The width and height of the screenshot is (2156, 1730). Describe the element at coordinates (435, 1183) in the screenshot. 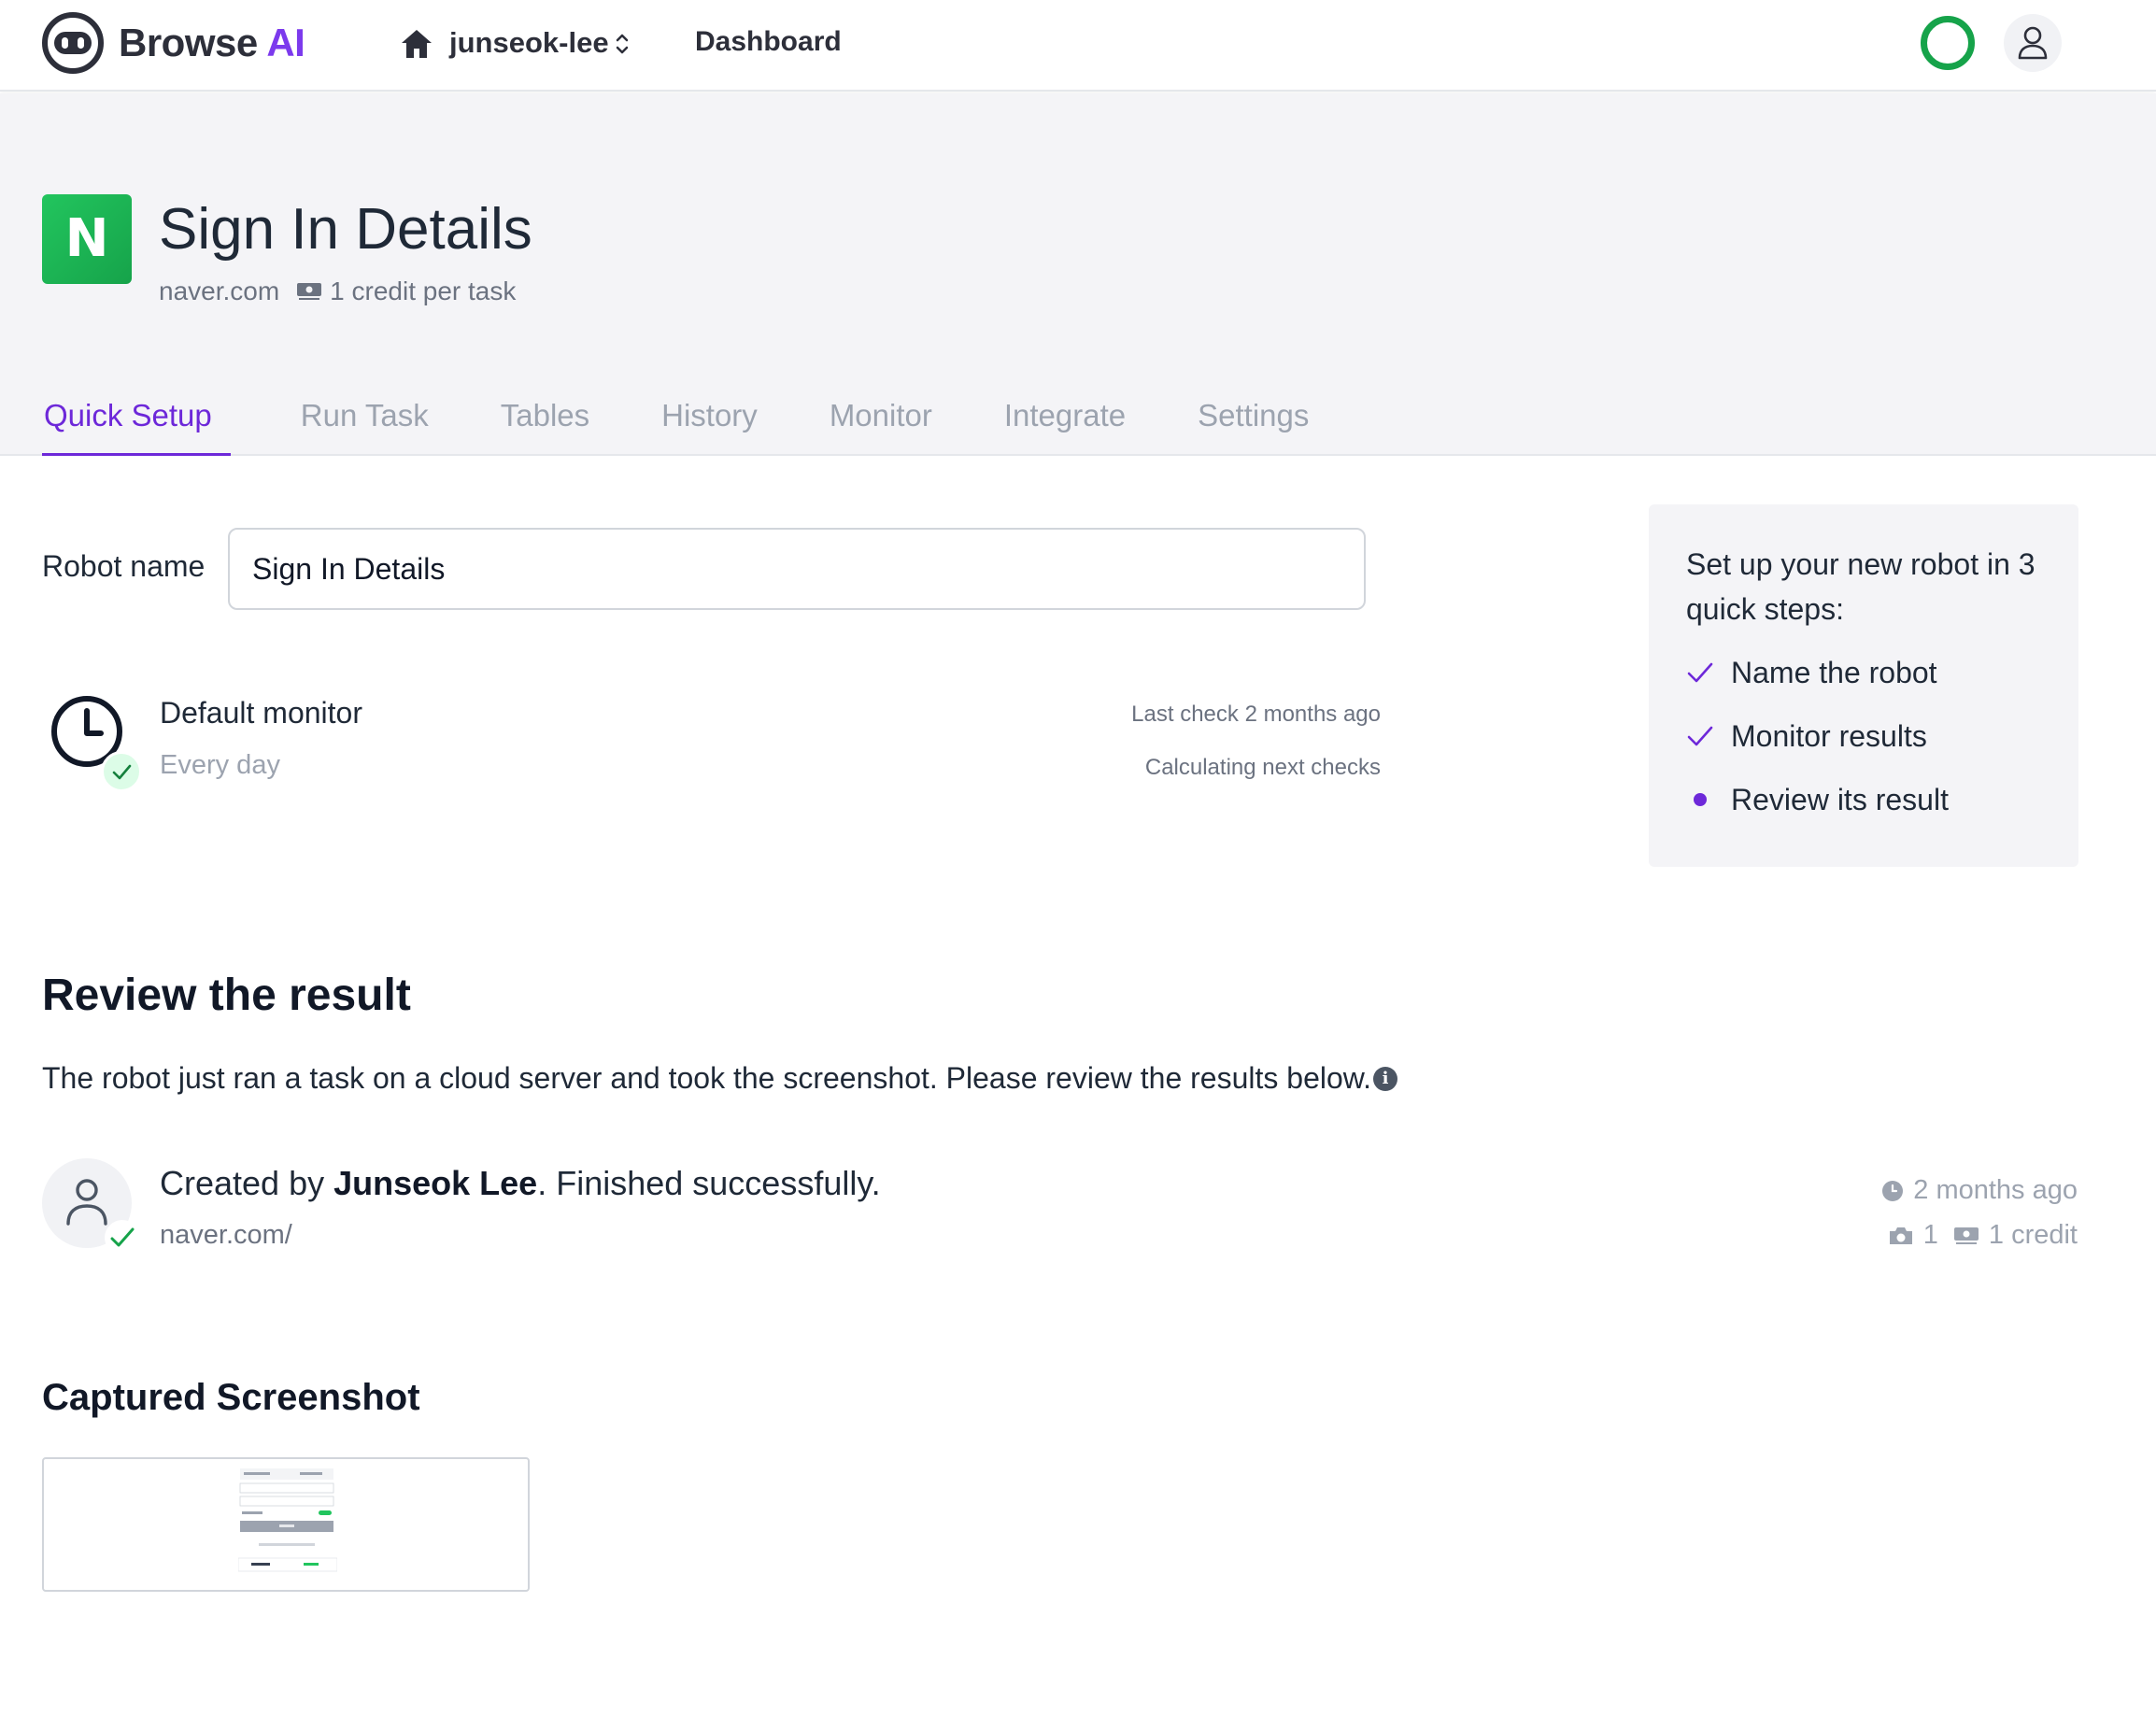

I see `creator-name: Junseok Lee` at that location.